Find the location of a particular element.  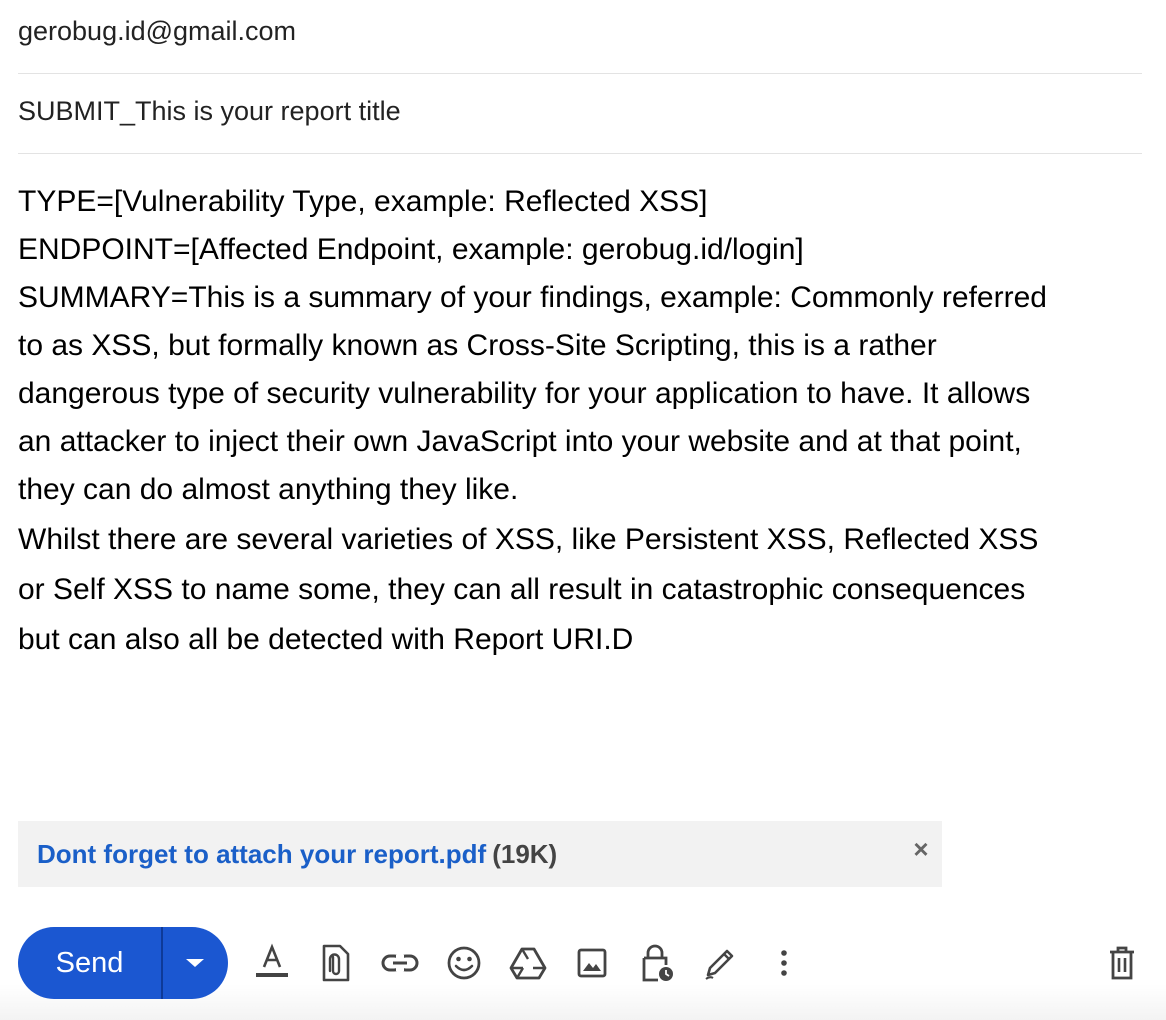

send-button-group: Send is located at coordinates (123, 963).